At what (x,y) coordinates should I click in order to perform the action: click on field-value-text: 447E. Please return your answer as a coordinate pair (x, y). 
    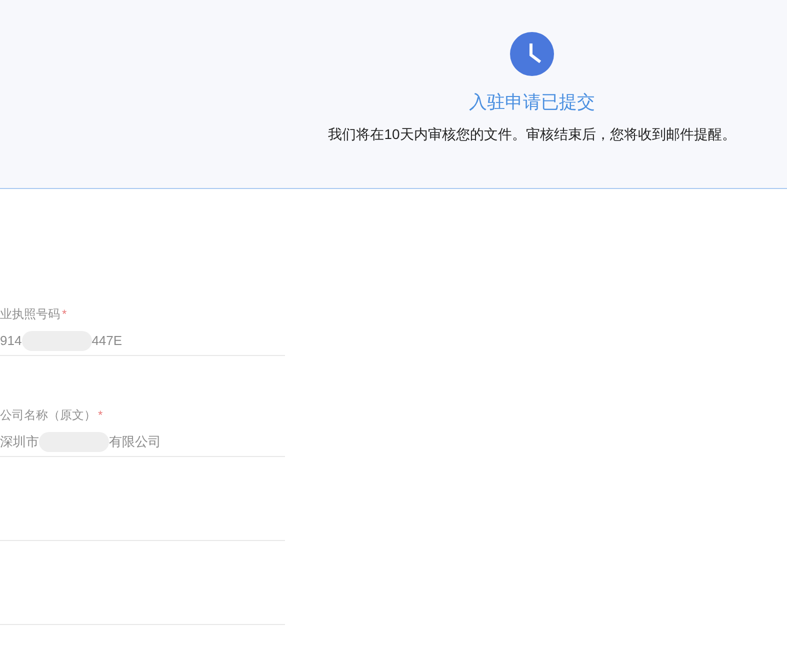
    Looking at the image, I should click on (107, 341).